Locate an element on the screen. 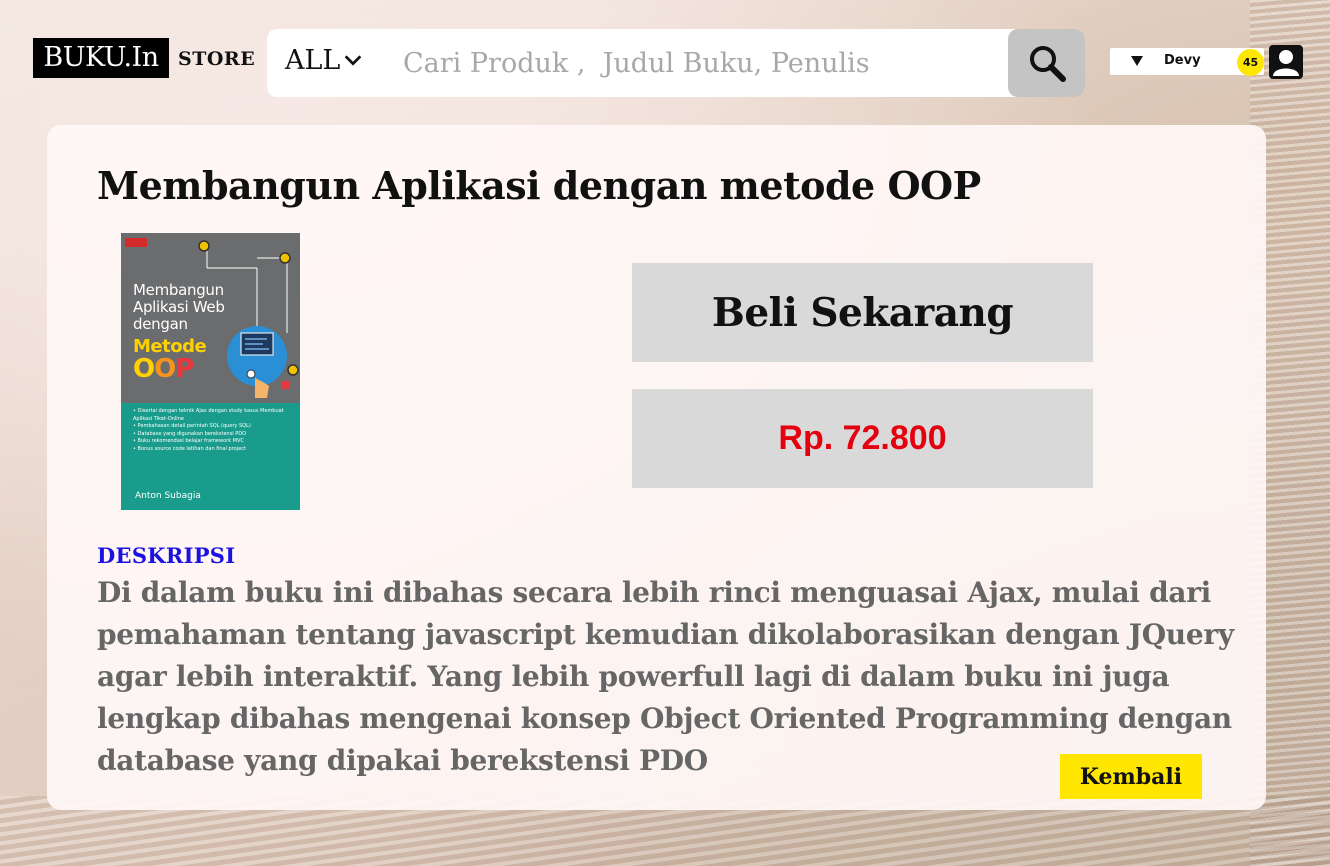 Image resolution: width=1330 pixels, height=866 pixels. store-logo: BUKU.In is located at coordinates (101, 58).